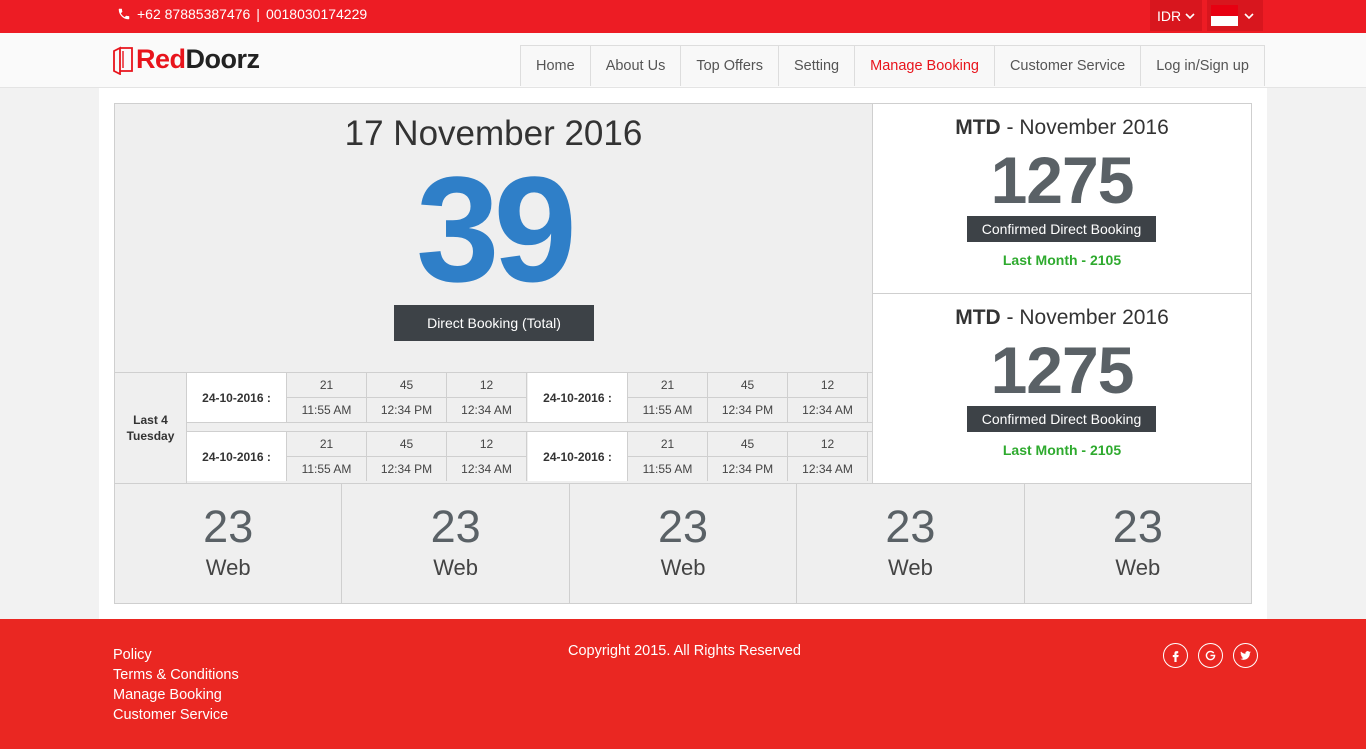 The image size is (1366, 749). Describe the element at coordinates (925, 66) in the screenshot. I see `nav-manage-booking: Manage Booking` at that location.